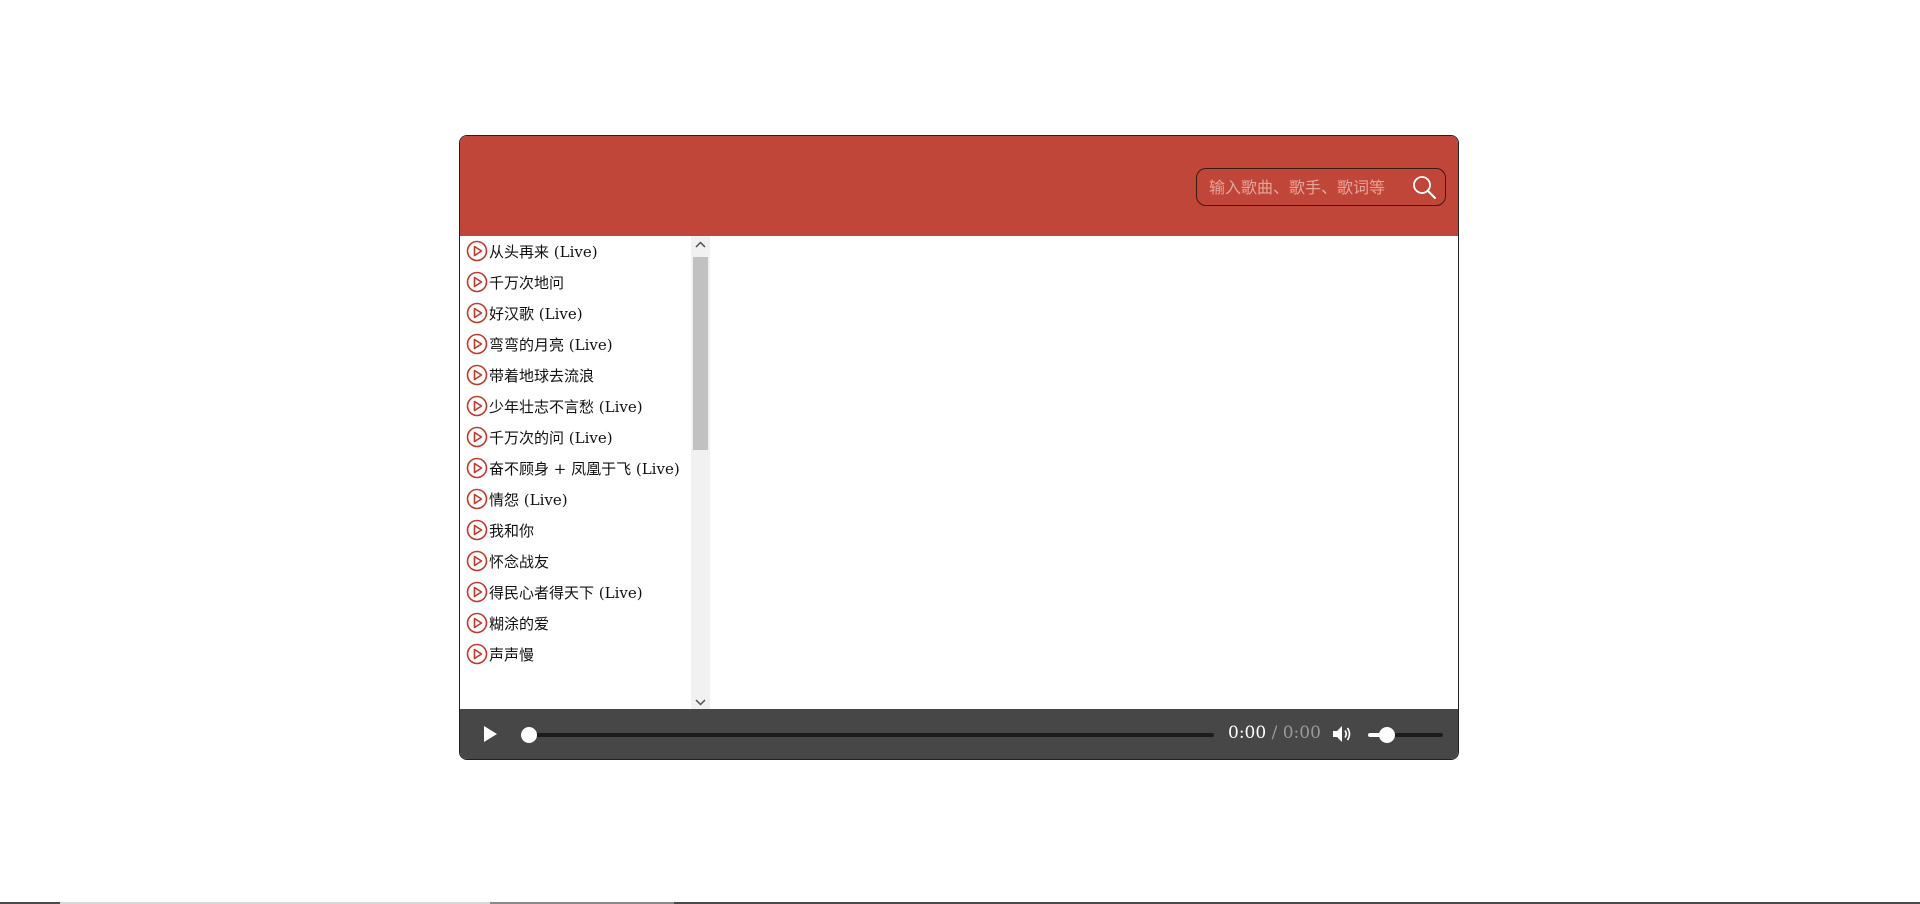 The width and height of the screenshot is (1920, 904). Describe the element at coordinates (700, 473) in the screenshot. I see `song-list-scrollbar` at that location.